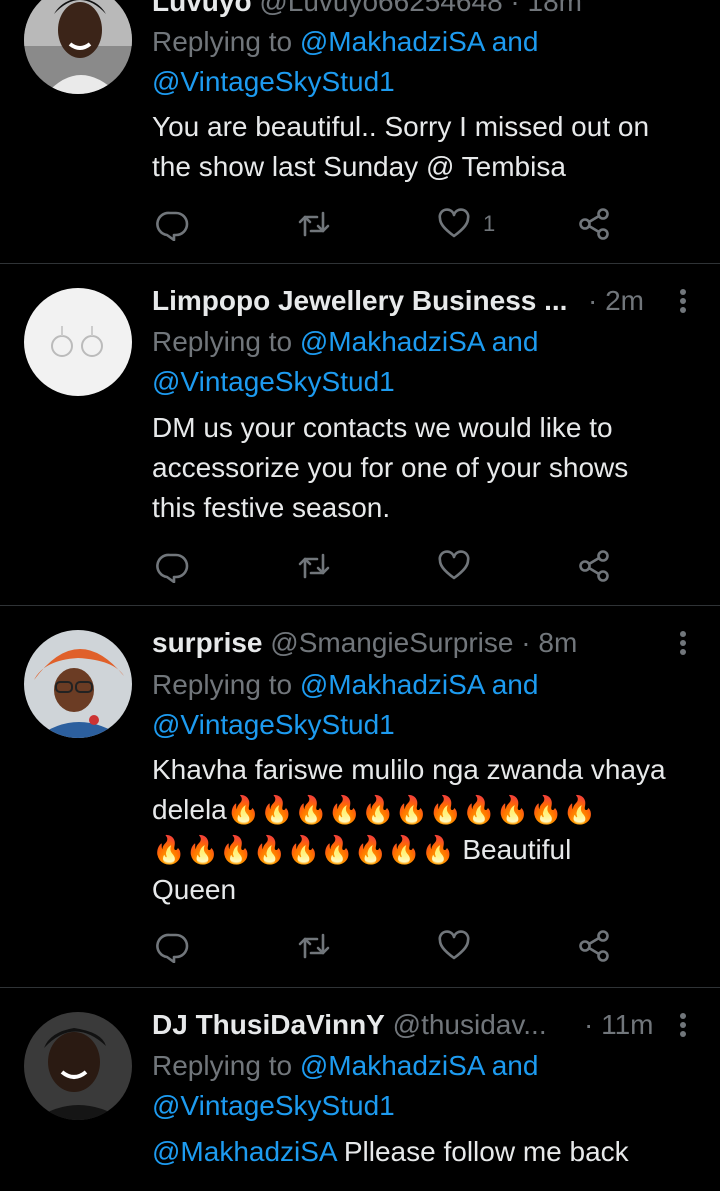  What do you see at coordinates (557, 642) in the screenshot?
I see `timestamp: 8m` at bounding box center [557, 642].